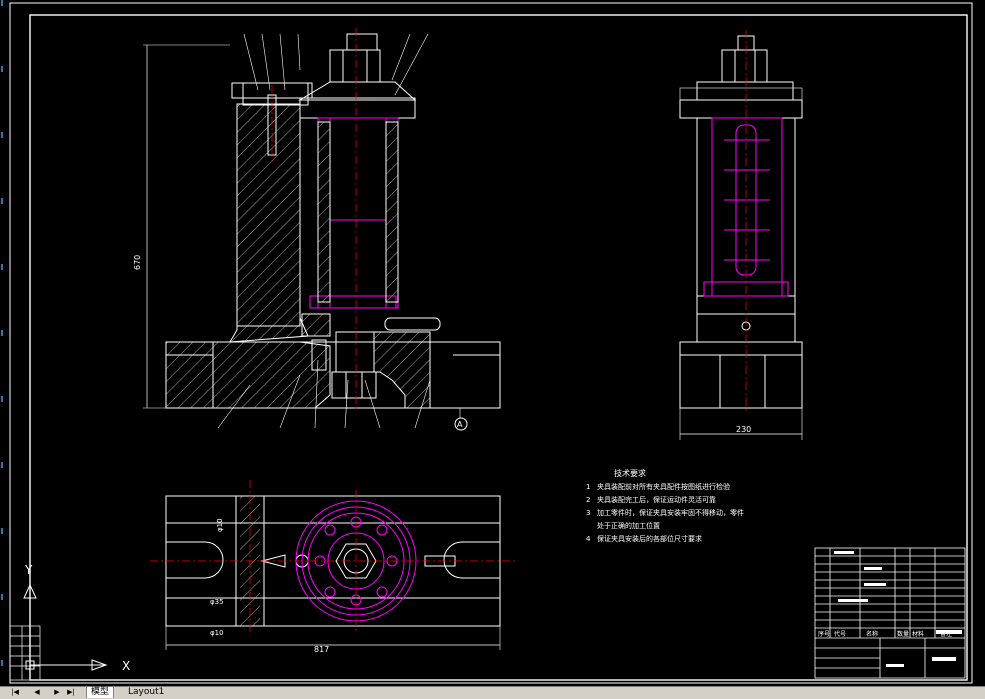 Image resolution: width=985 pixels, height=699 pixels. Describe the element at coordinates (903, 634) in the screenshot. I see `title-block-col-4: 数量` at that location.